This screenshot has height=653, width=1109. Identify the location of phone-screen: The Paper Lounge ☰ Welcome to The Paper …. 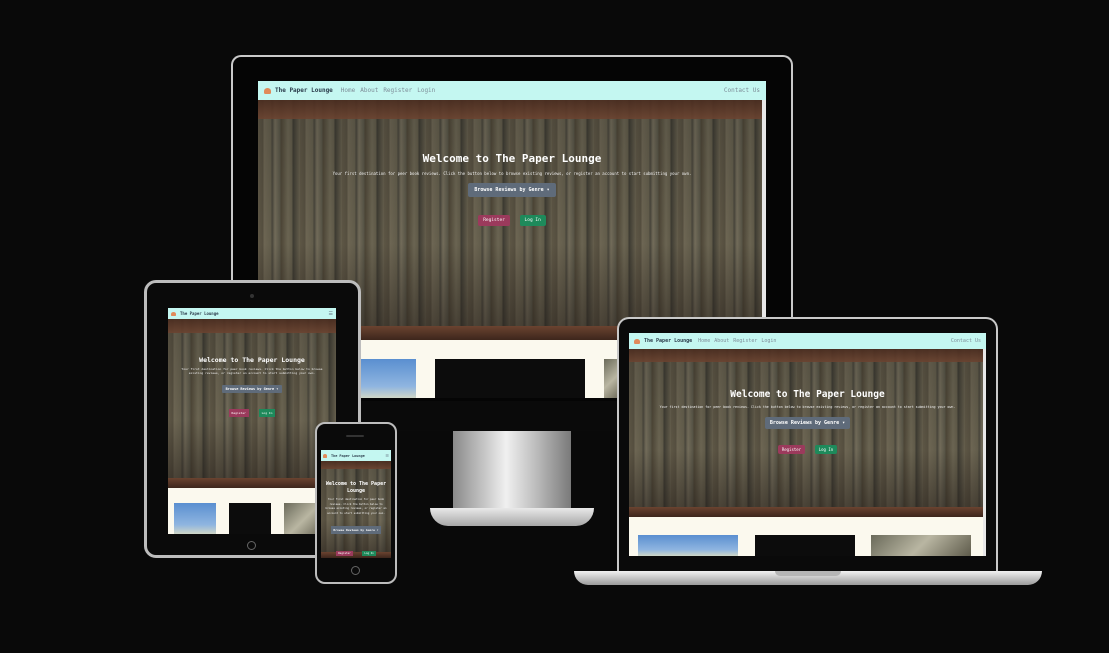
(356, 504).